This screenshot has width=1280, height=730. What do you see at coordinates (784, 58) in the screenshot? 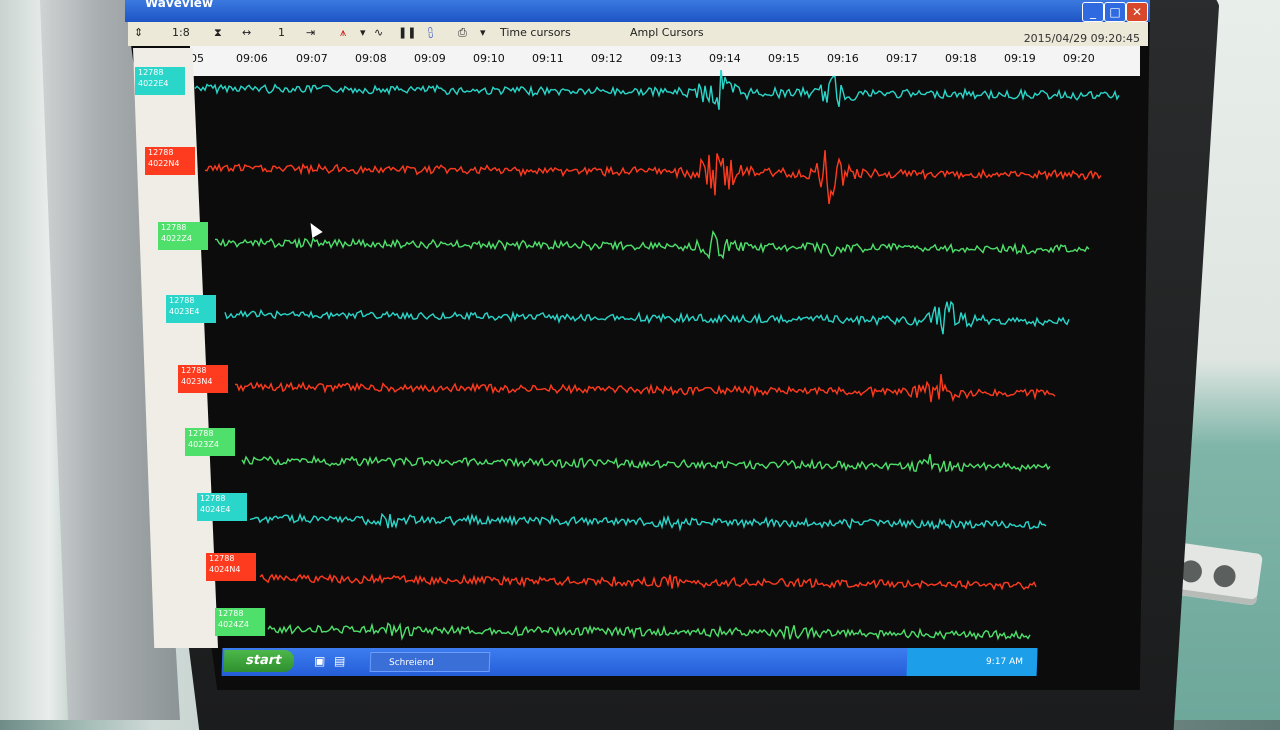
I see `axis-tick: 09:15` at bounding box center [784, 58].